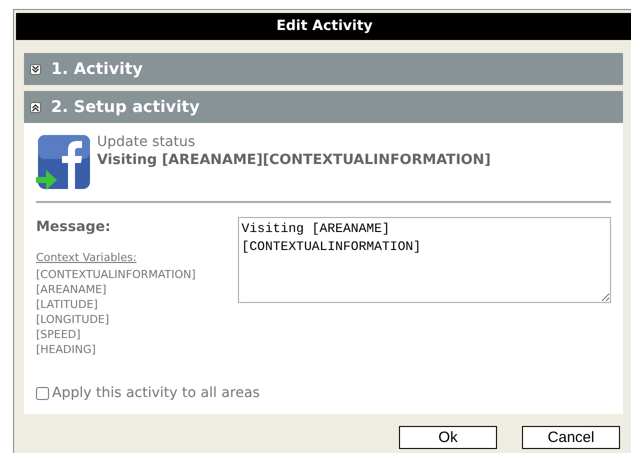  What do you see at coordinates (146, 142) in the screenshot?
I see `activity-type: Update status` at bounding box center [146, 142].